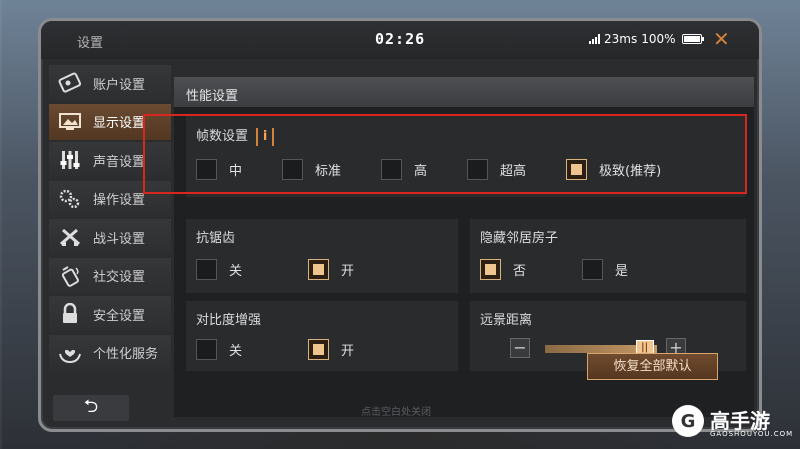 The height and width of the screenshot is (449, 800). I want to click on lock-icon, so click(70, 314).